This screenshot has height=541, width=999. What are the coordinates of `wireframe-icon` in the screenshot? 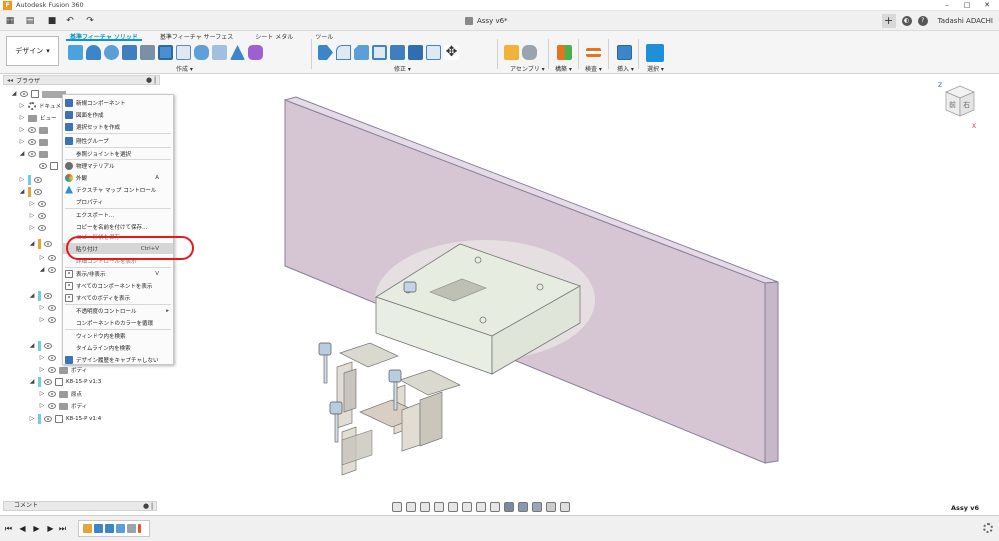 It's located at (551, 506).